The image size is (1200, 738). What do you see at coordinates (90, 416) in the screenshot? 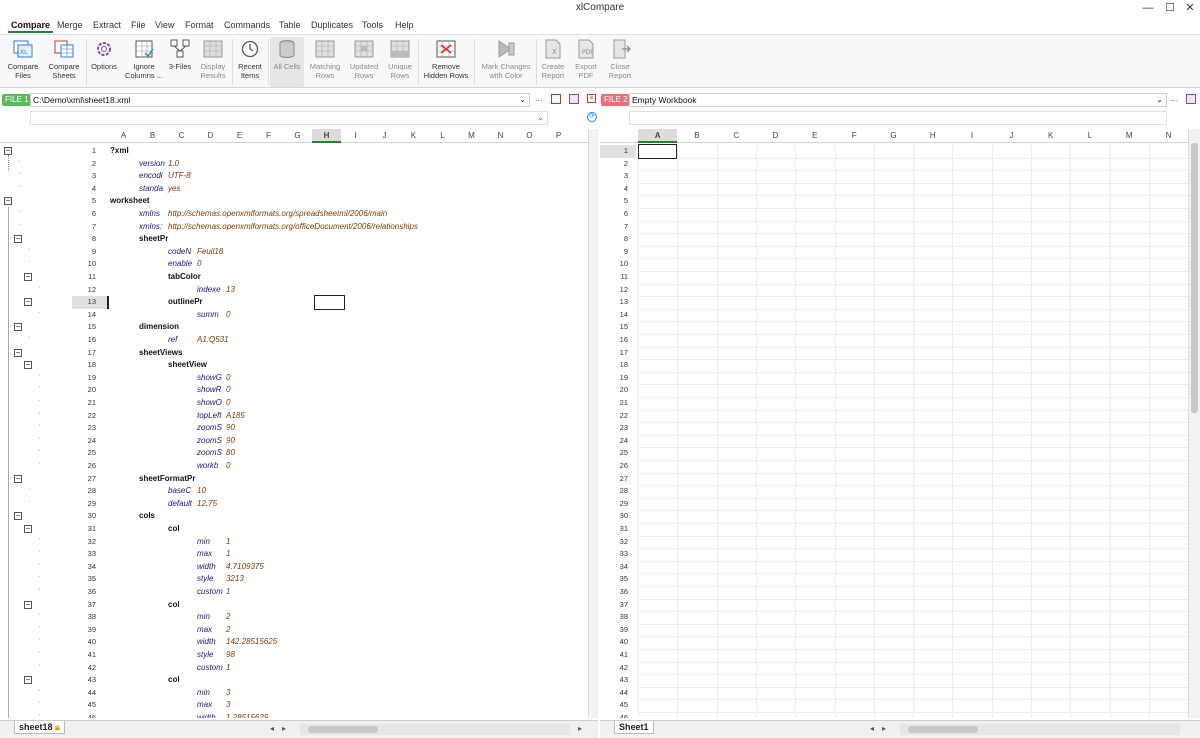
I see `row-header: 22` at bounding box center [90, 416].